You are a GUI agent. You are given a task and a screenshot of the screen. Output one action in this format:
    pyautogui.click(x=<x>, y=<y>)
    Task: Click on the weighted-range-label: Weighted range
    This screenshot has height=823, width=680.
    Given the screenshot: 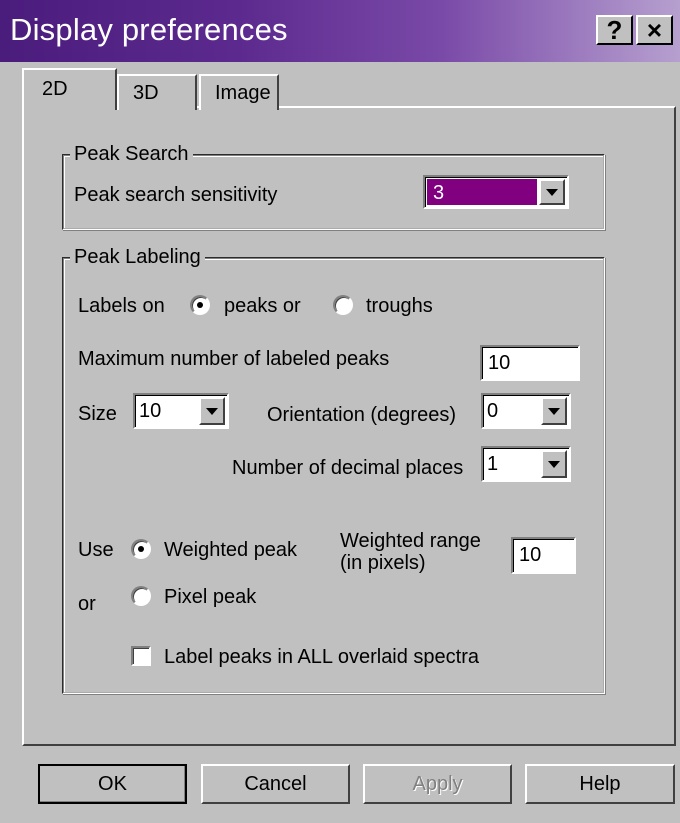 What is the action you would take?
    pyautogui.click(x=410, y=541)
    